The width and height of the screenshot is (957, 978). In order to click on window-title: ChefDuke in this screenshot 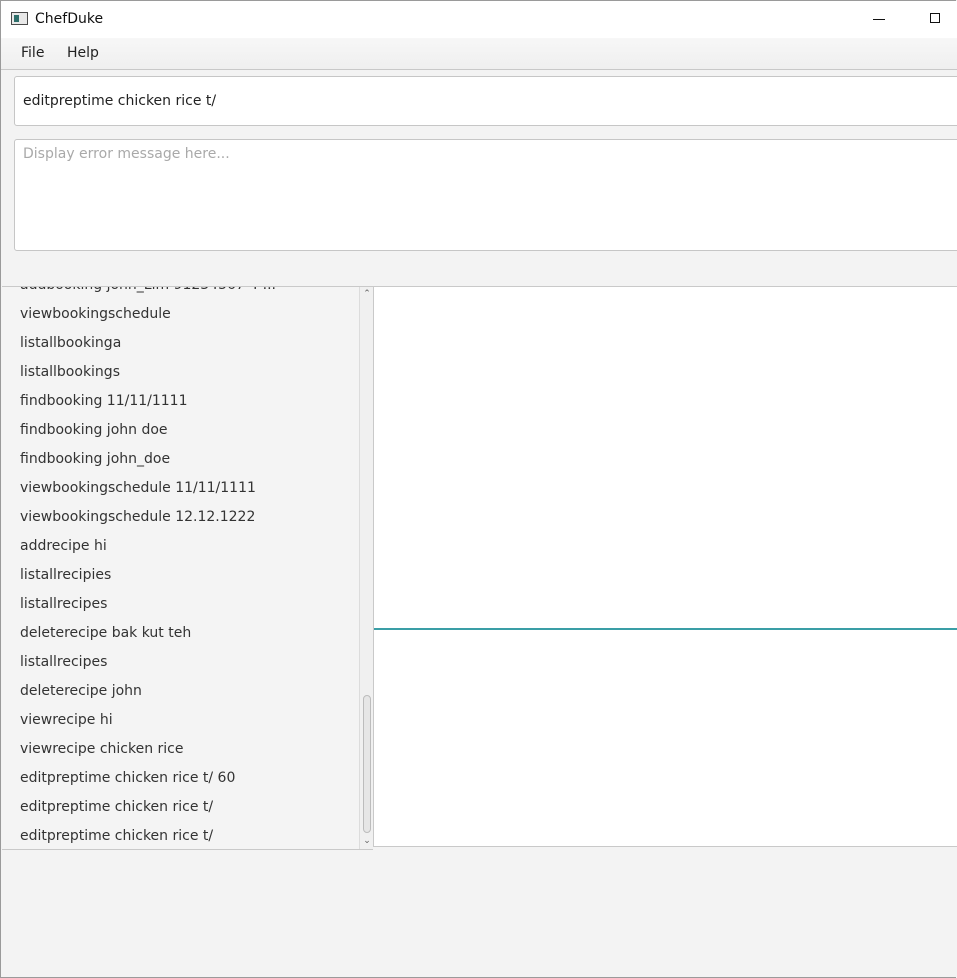, I will do `click(69, 19)`.